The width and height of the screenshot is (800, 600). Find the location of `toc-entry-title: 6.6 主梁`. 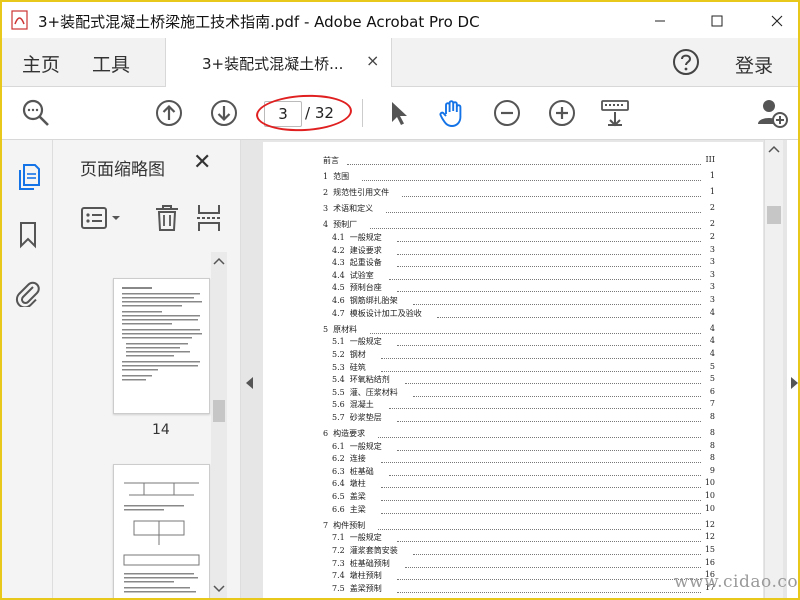

toc-entry-title: 6.6 主梁 is located at coordinates (349, 509).